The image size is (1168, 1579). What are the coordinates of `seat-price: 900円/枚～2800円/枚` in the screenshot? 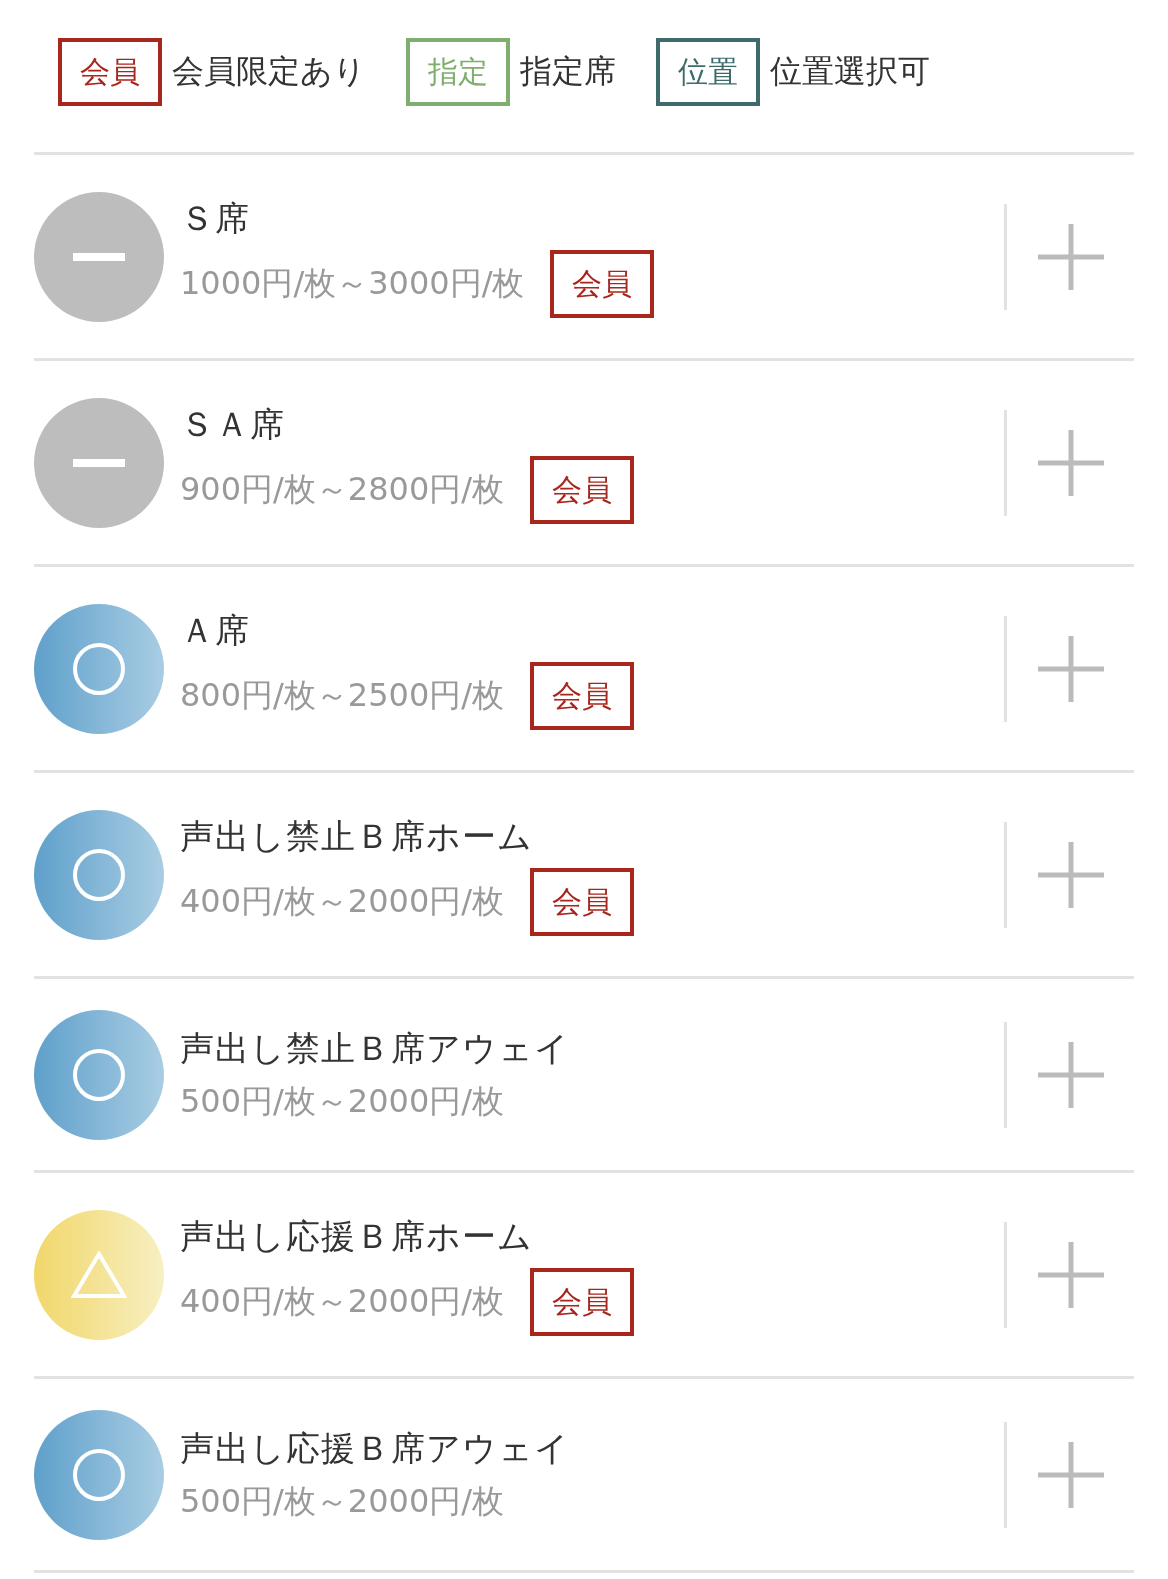 It's located at (342, 489).